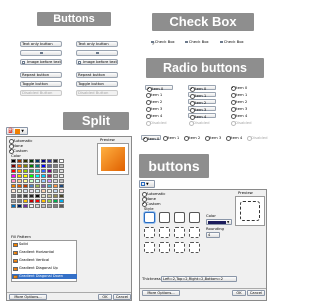  What do you see at coordinates (41, 53) in the screenshot?
I see `image-only-button` at bounding box center [41, 53].